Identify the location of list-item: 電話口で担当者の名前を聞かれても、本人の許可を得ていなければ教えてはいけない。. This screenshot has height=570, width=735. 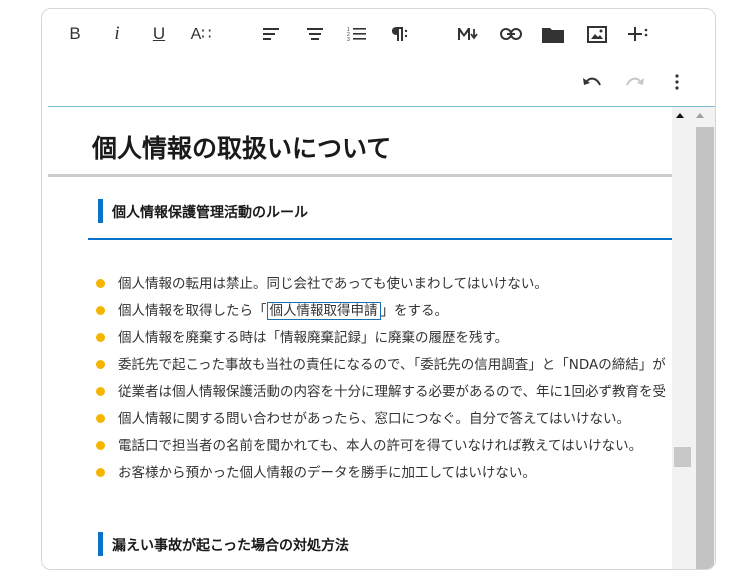
(381, 449).